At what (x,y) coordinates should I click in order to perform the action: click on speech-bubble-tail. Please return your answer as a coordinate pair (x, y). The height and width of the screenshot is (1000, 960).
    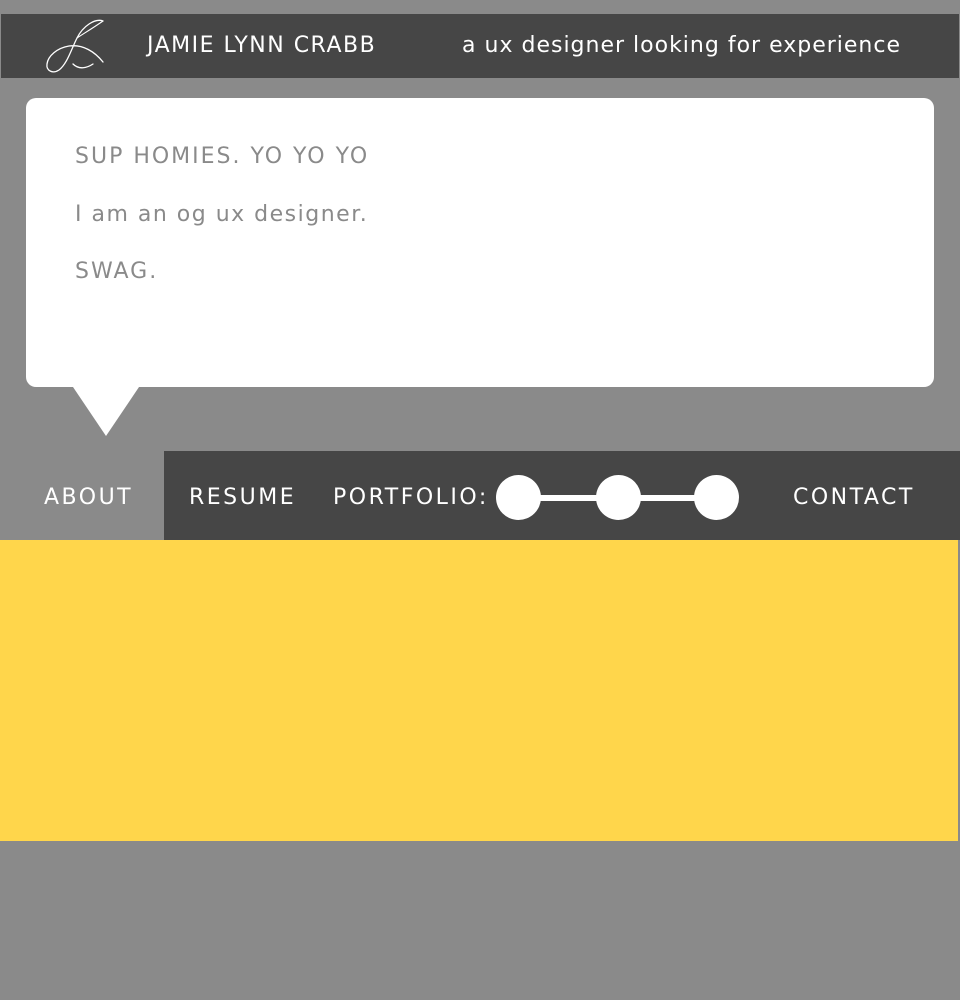
    Looking at the image, I should click on (106, 411).